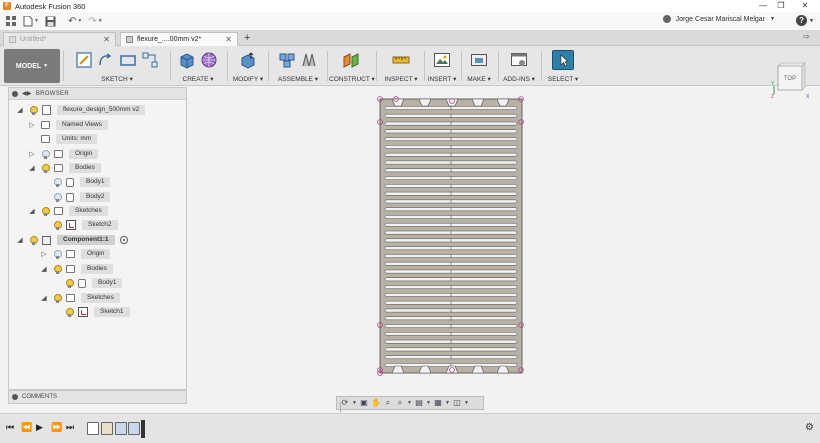  Describe the element at coordinates (309, 60) in the screenshot. I see `joint-icon` at that location.